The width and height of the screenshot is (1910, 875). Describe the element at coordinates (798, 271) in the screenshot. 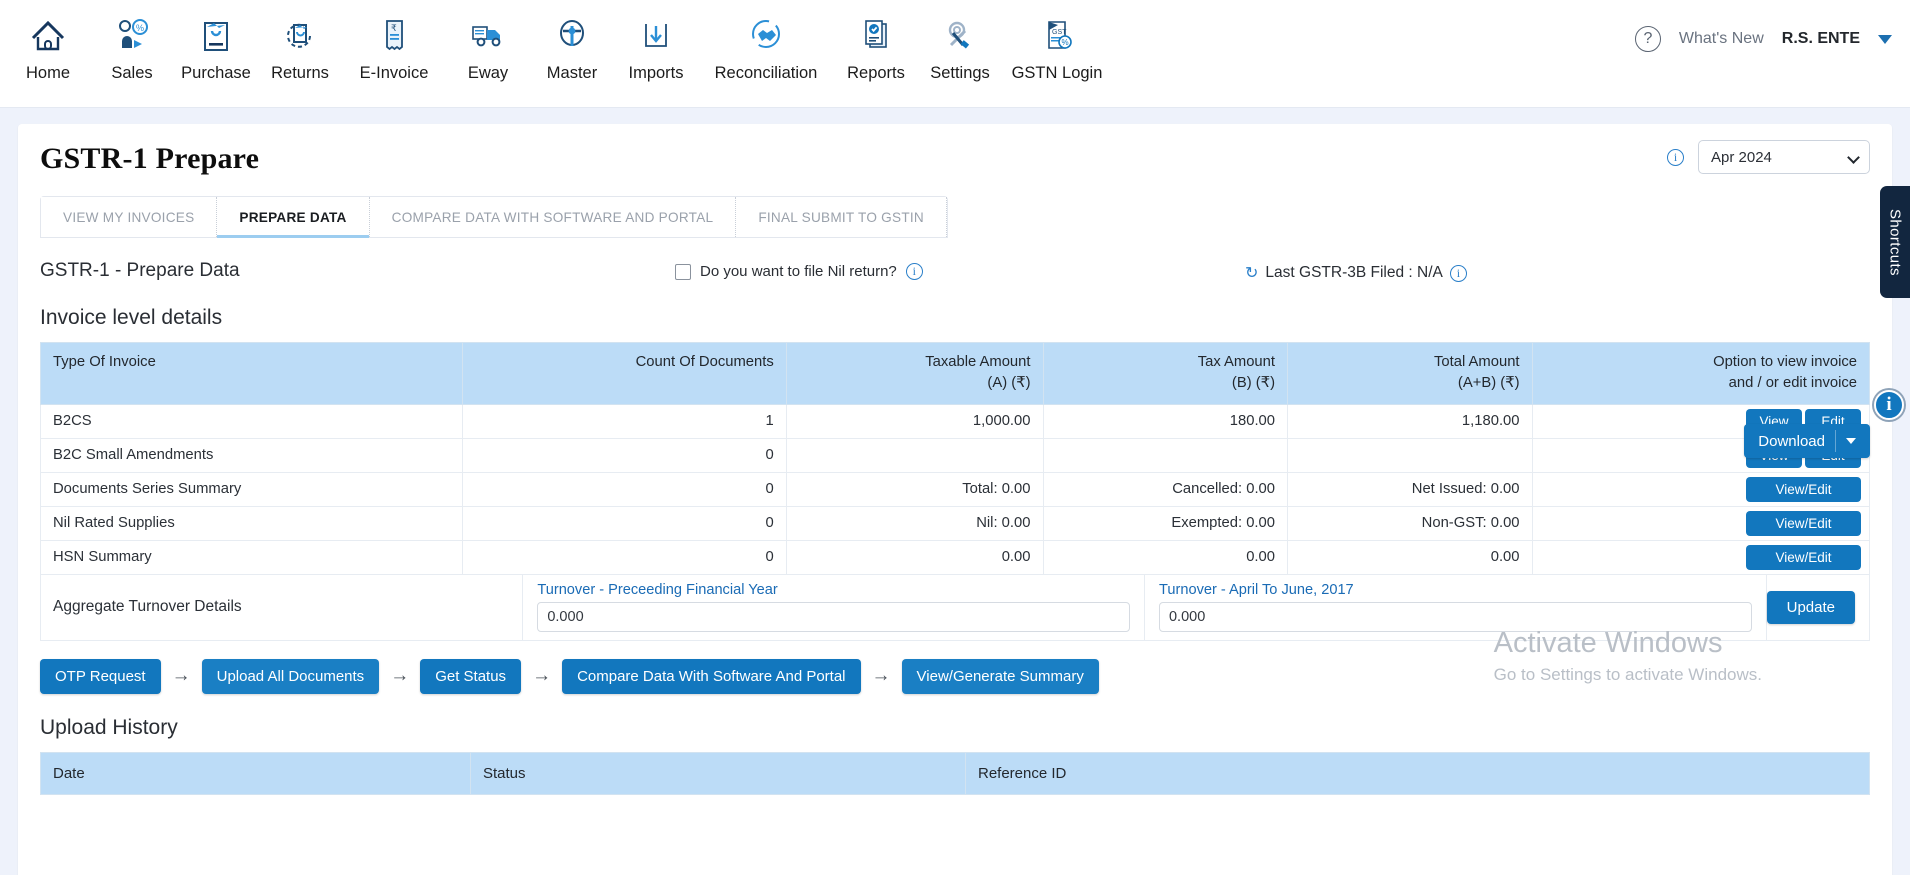

I see `nil-return-label: Do you want to file Nil return?` at that location.